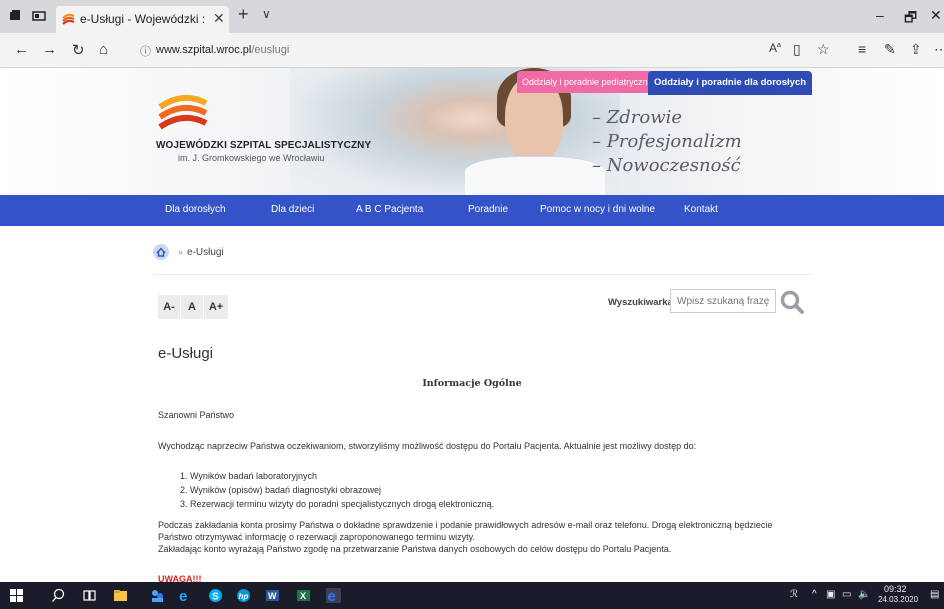 This screenshot has width=944, height=609. Describe the element at coordinates (597, 209) in the screenshot. I see `menu-item-night-help: Pomoc w nocy i dni wolne` at that location.